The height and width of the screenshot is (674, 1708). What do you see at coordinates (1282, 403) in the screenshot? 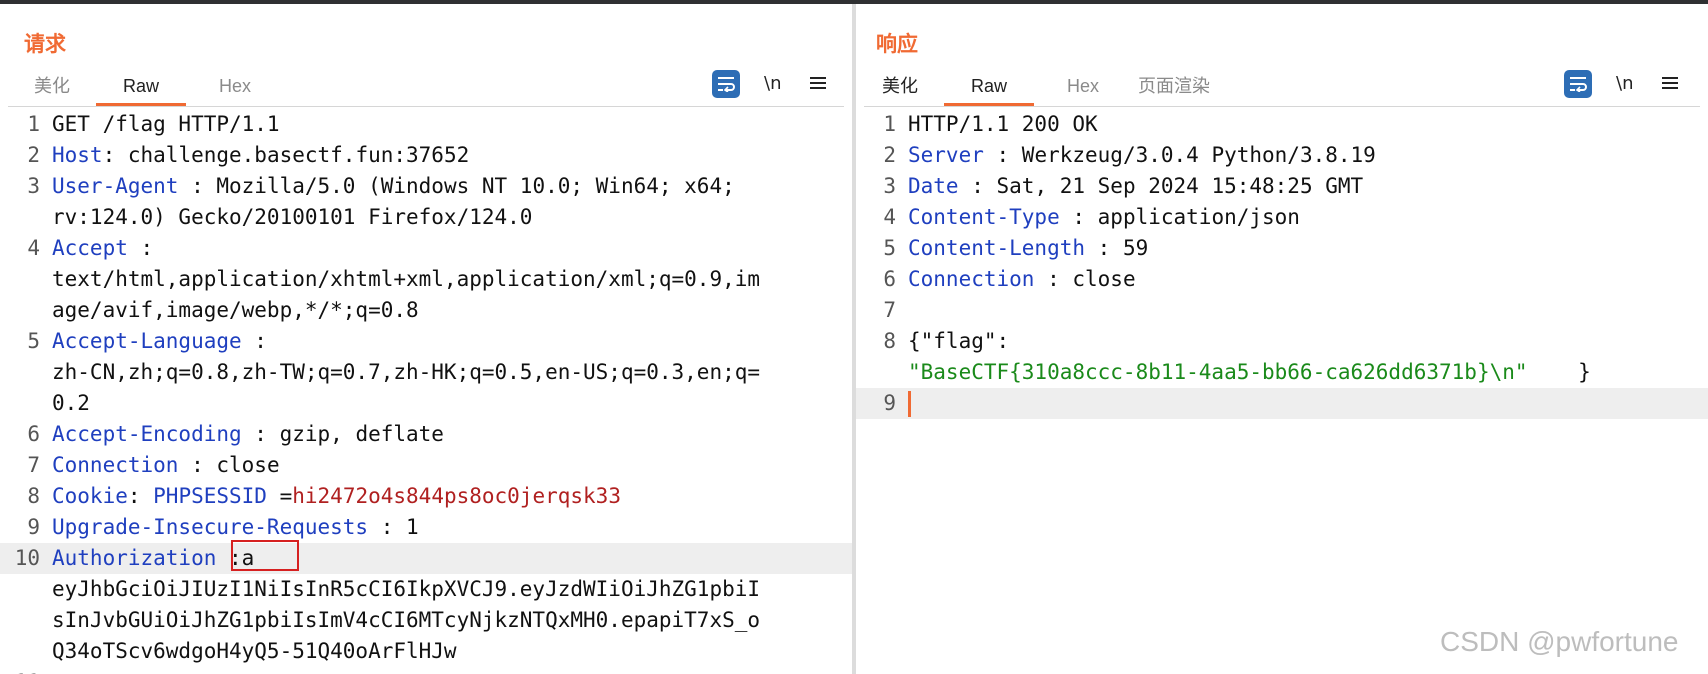
I see `code-line: 9` at bounding box center [1282, 403].